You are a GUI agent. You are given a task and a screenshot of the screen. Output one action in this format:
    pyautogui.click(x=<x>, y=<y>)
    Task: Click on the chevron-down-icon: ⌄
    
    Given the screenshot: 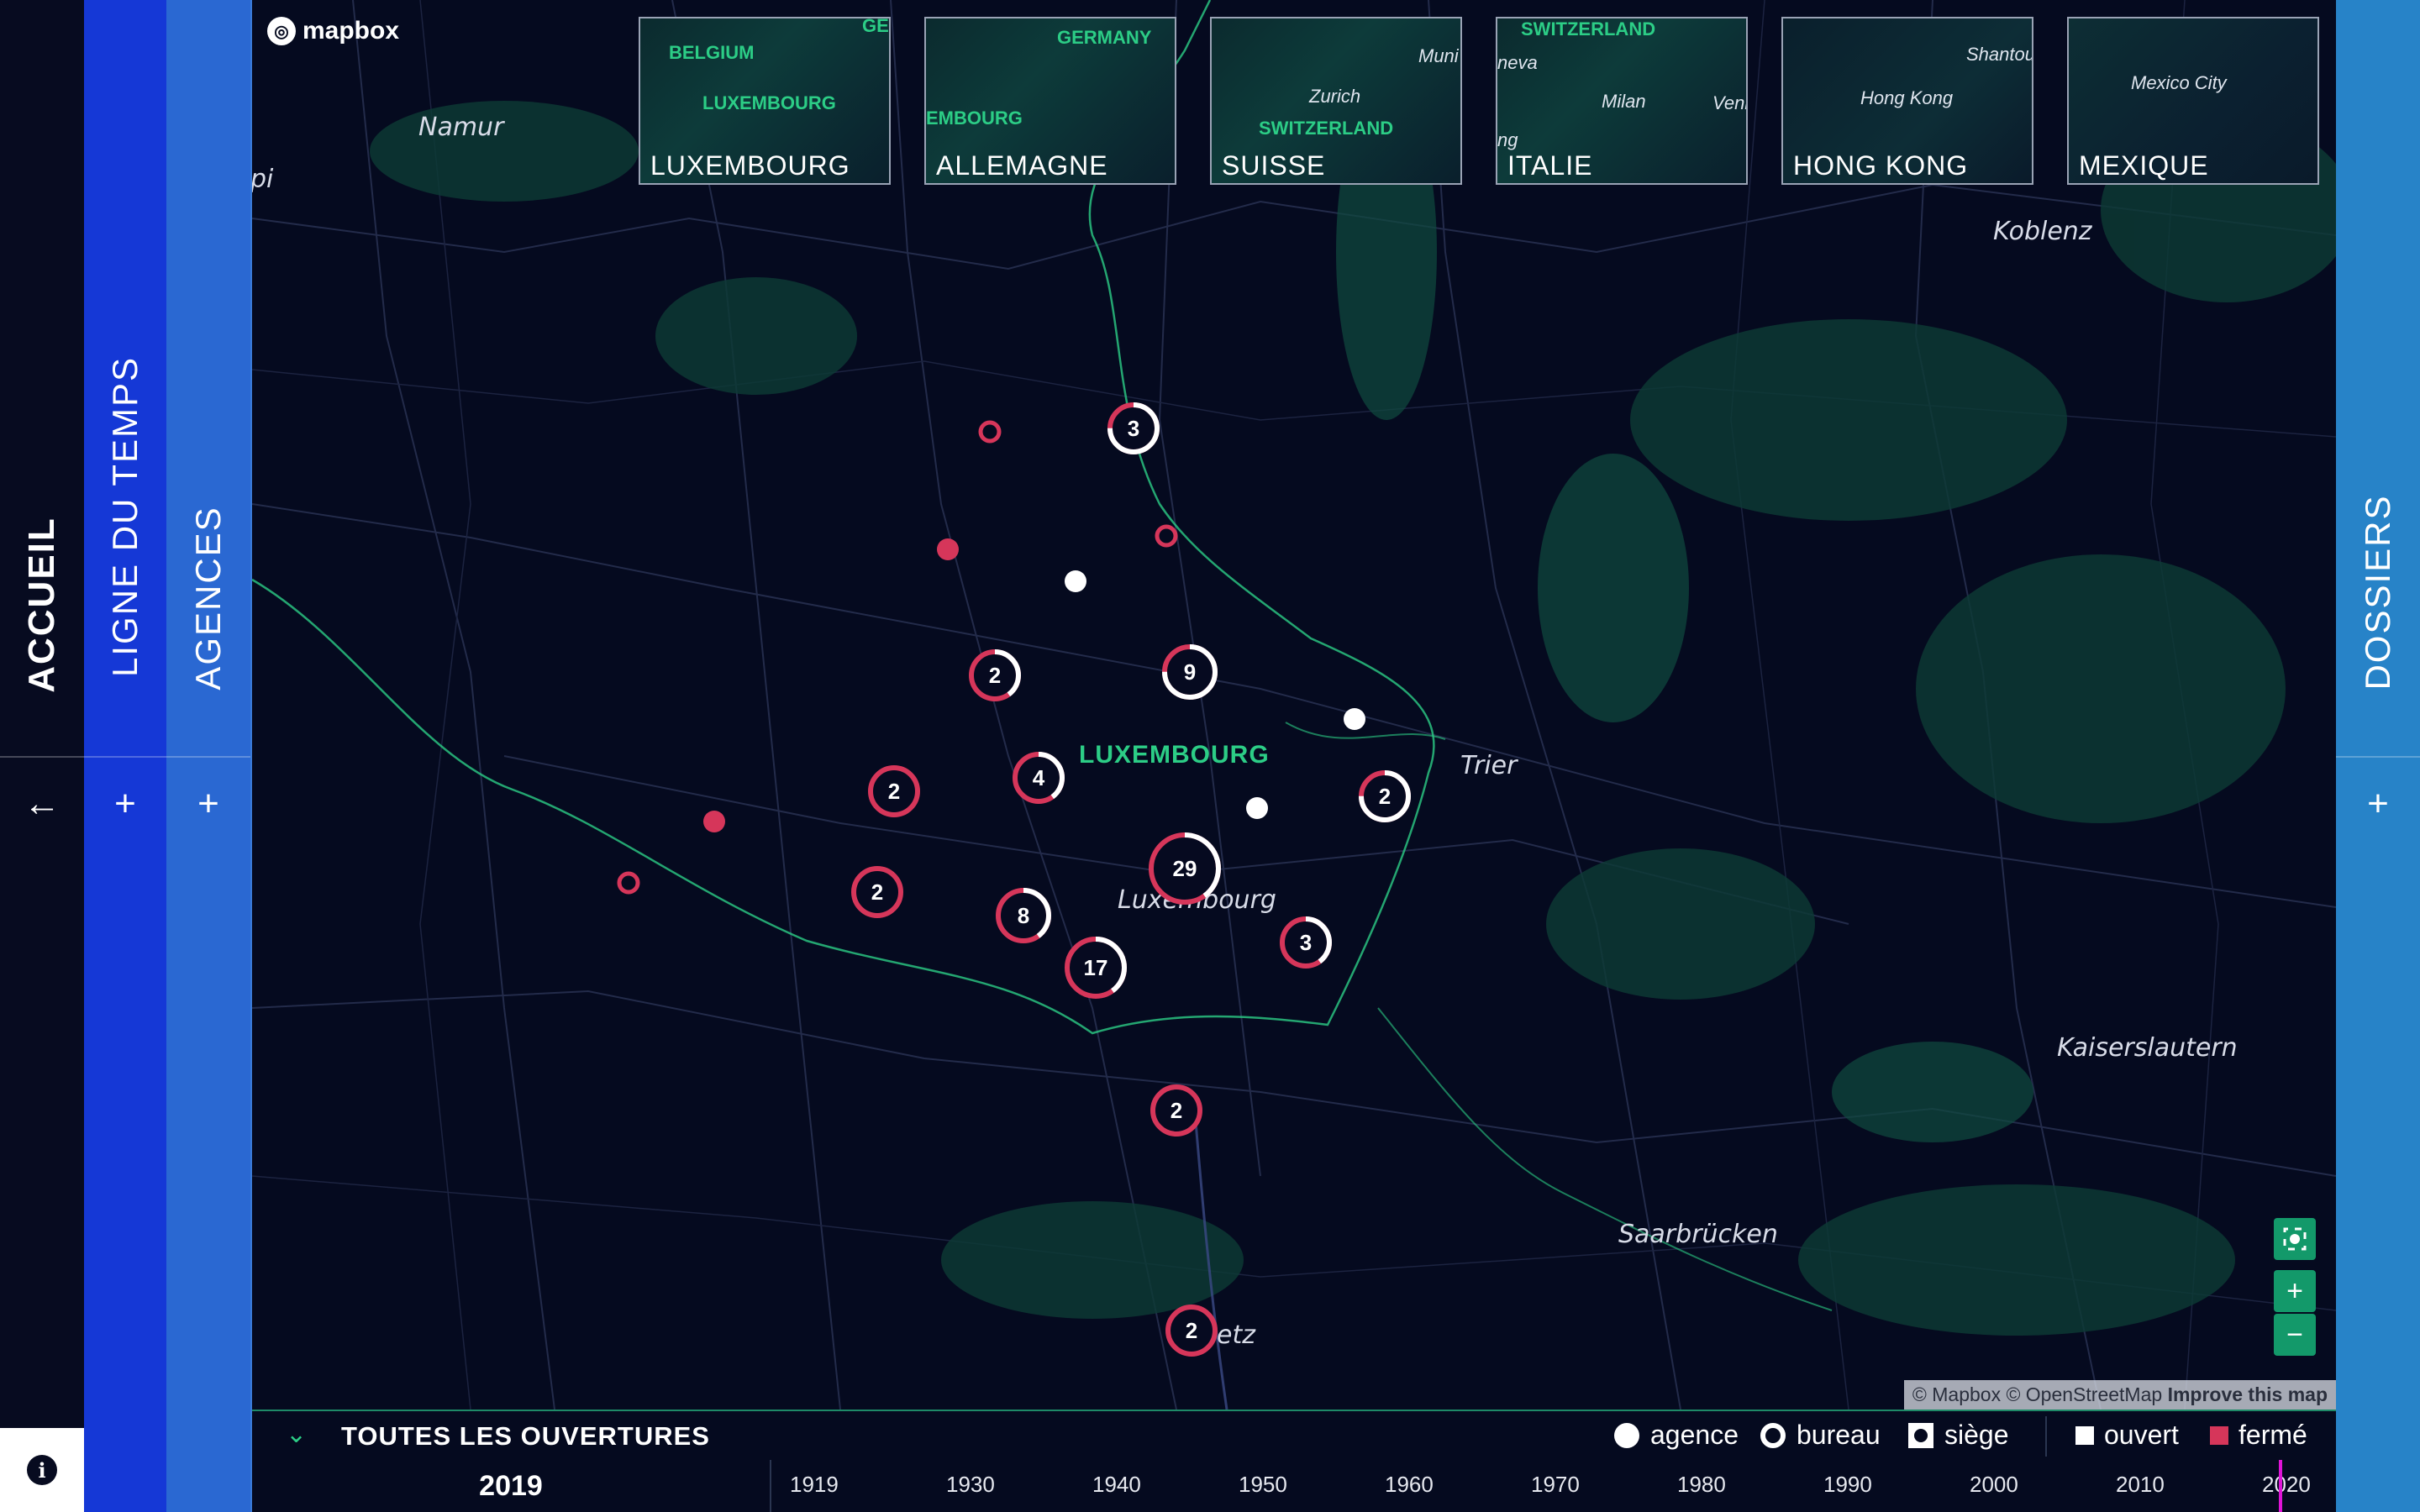 What is the action you would take?
    pyautogui.click(x=296, y=1434)
    